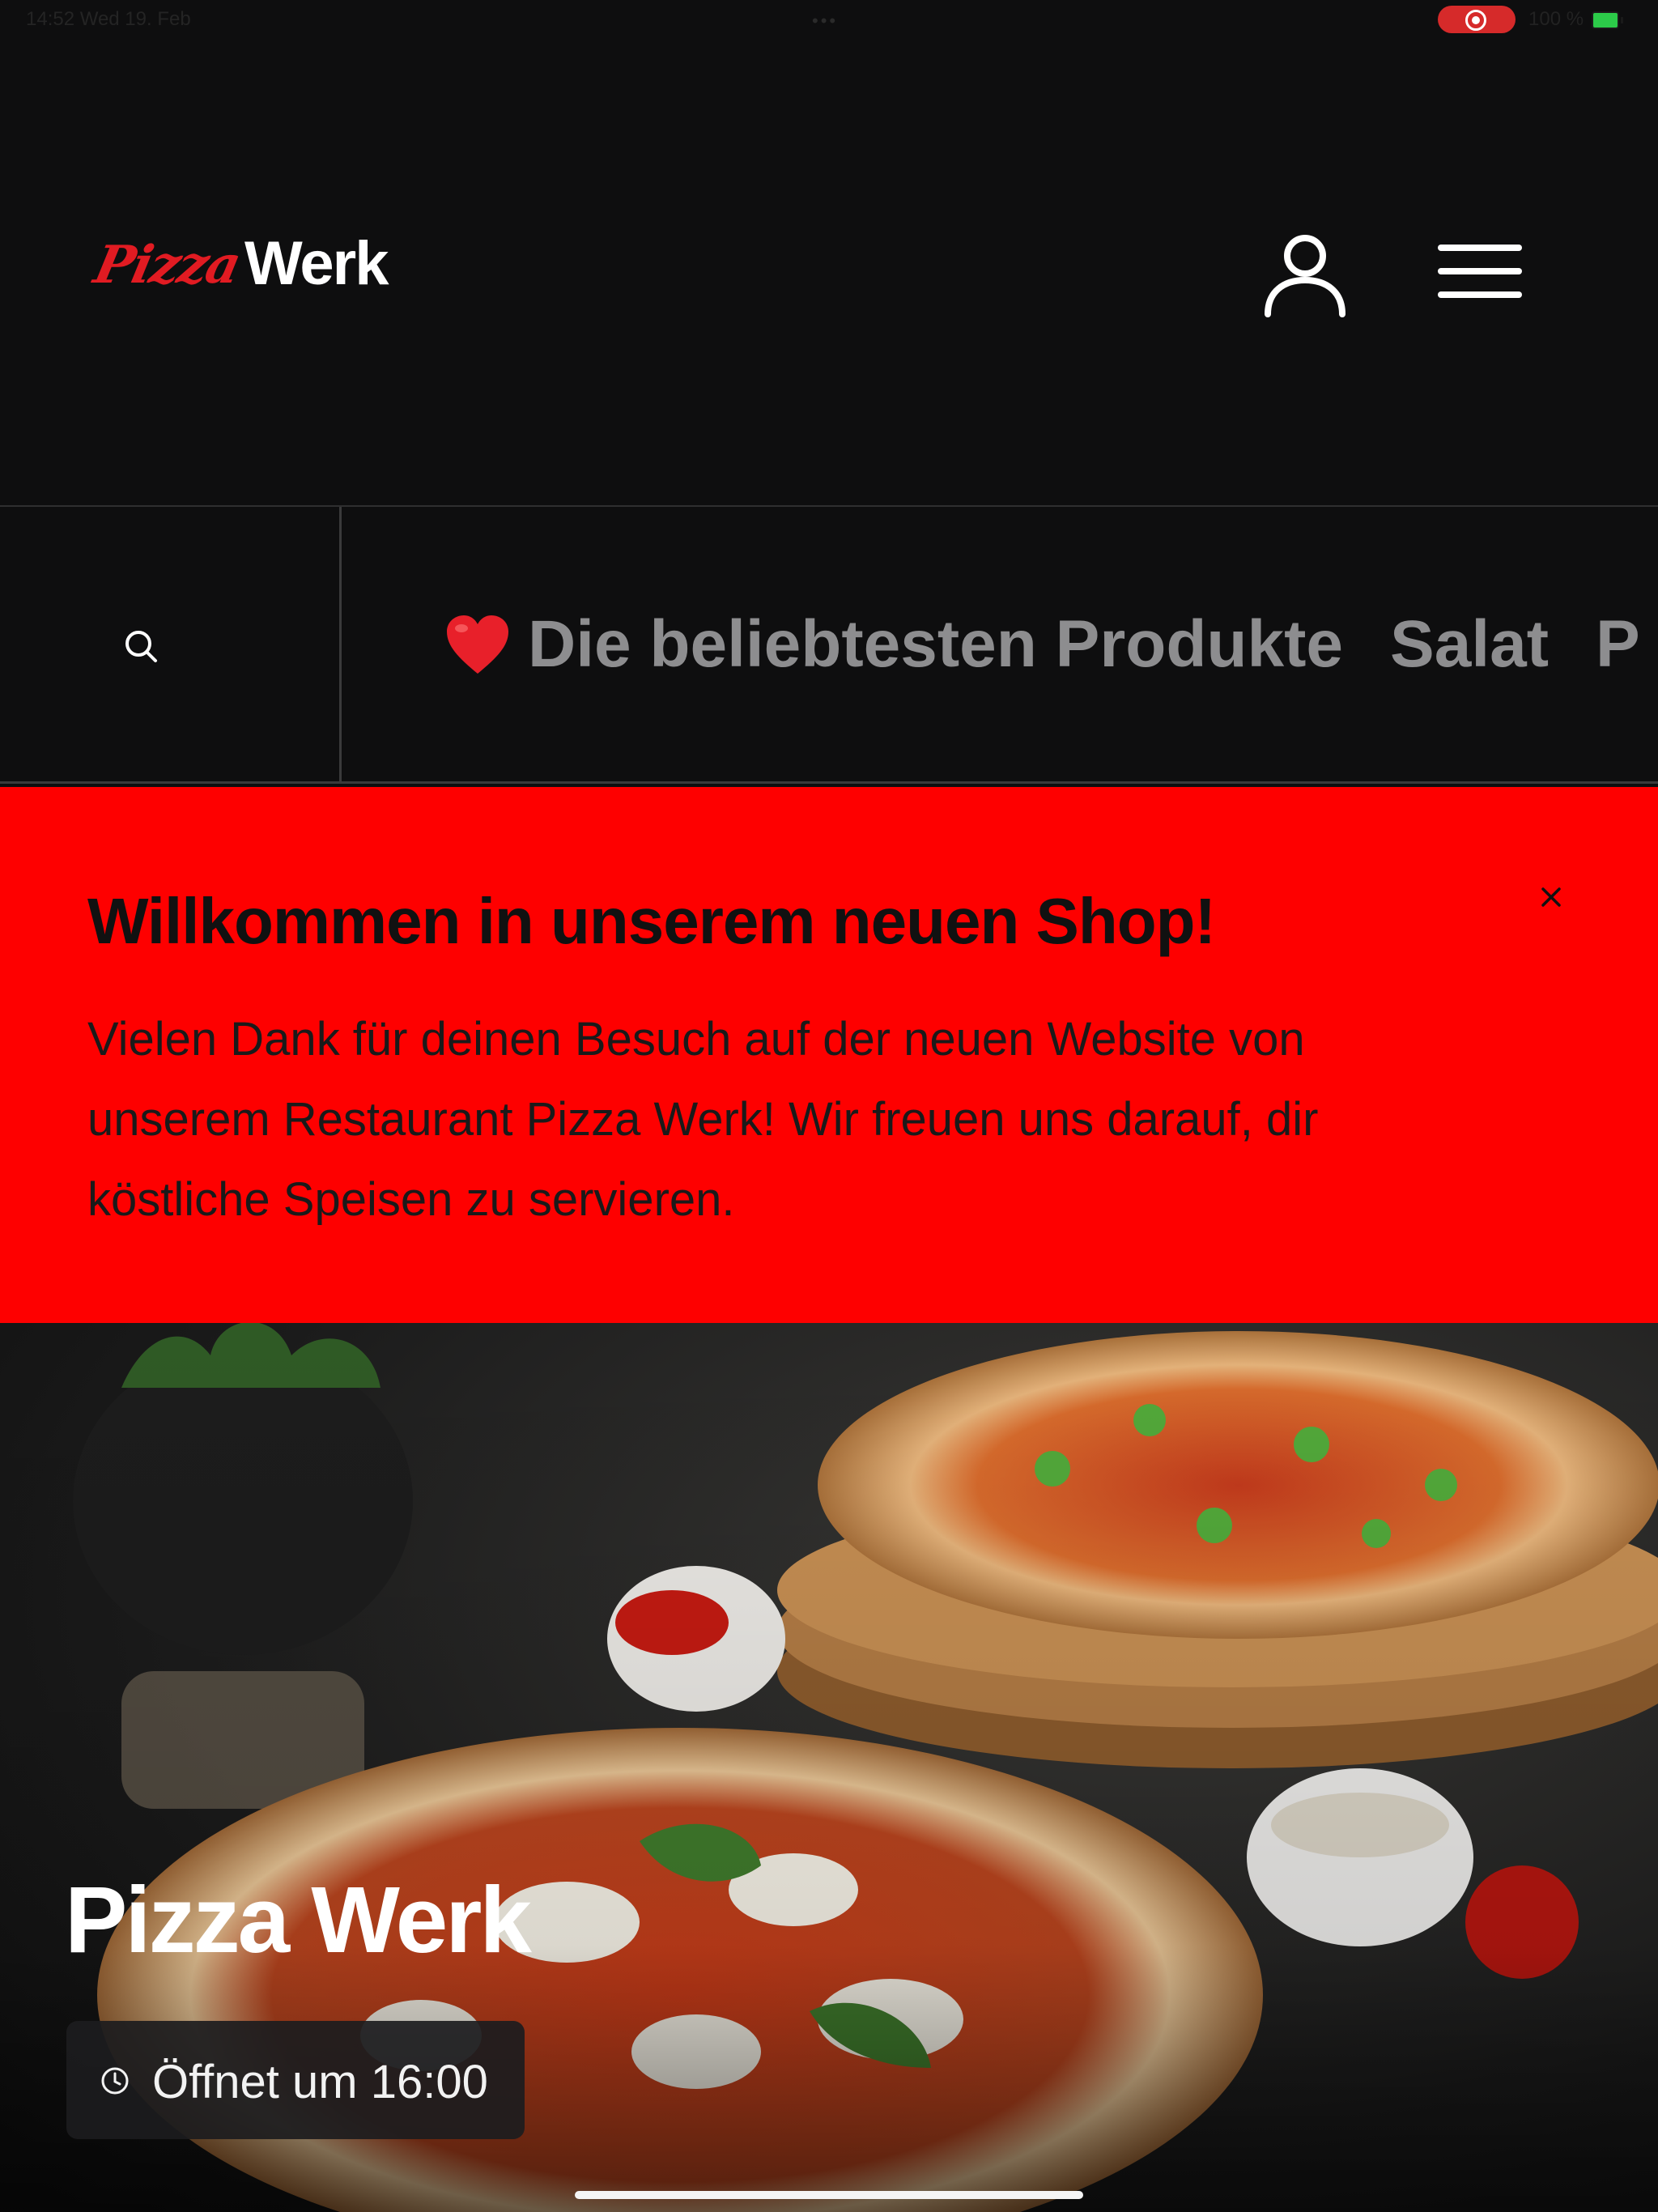 Image resolution: width=1658 pixels, height=2212 pixels. I want to click on screen-recording-icon, so click(1477, 19).